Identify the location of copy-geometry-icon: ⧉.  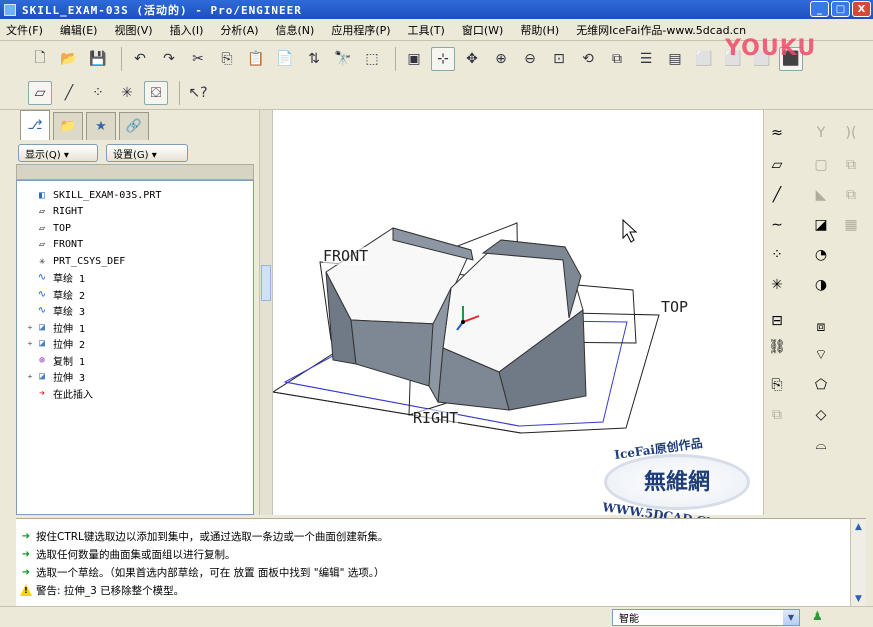
(777, 415).